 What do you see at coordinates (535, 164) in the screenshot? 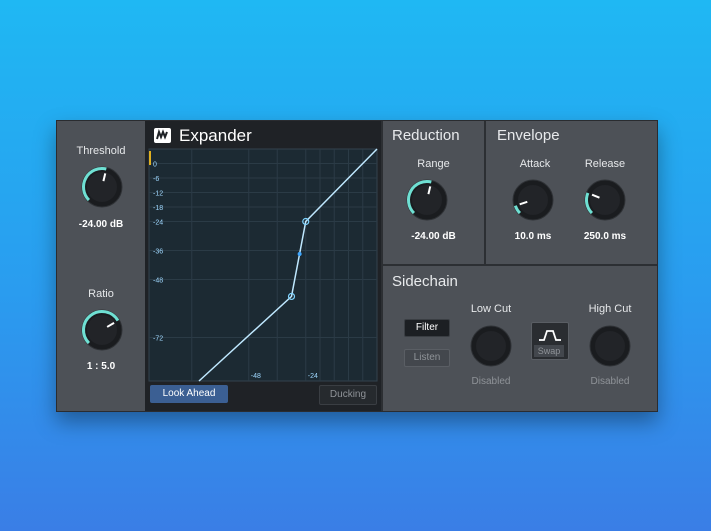
I see `attack-label: Attack` at bounding box center [535, 164].